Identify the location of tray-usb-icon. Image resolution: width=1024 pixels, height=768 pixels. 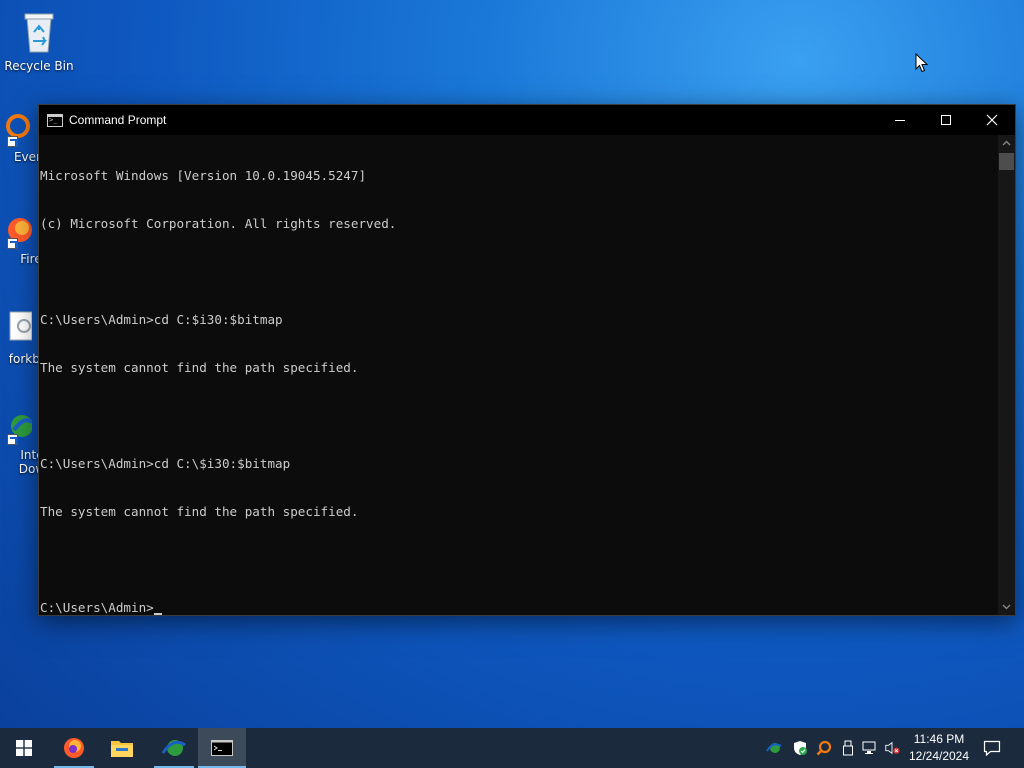
(848, 748).